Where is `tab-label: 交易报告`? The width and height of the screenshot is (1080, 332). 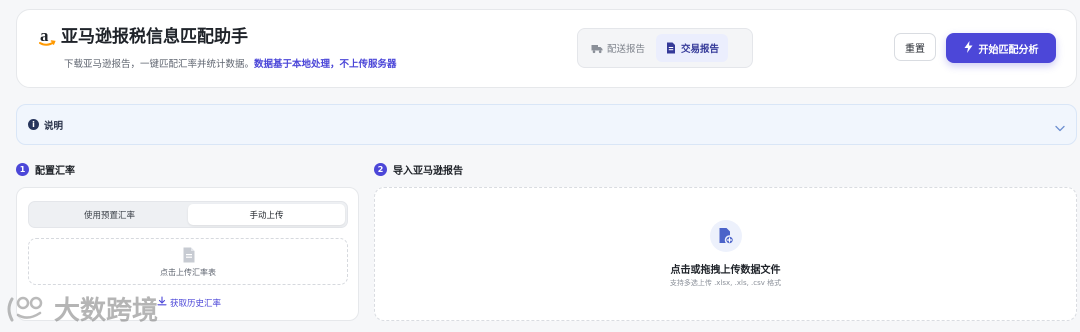
tab-label: 交易报告 is located at coordinates (700, 49).